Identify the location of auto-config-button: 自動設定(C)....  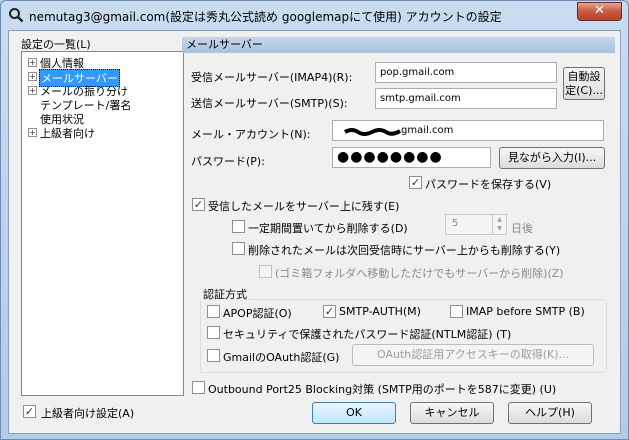
(584, 83).